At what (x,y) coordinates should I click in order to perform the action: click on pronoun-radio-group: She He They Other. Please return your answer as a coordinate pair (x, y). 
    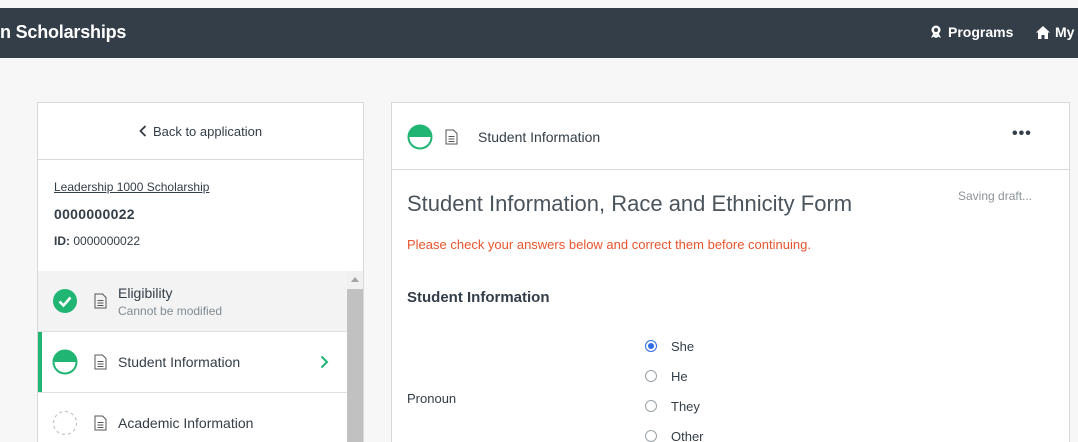
    Looking at the image, I should click on (674, 386).